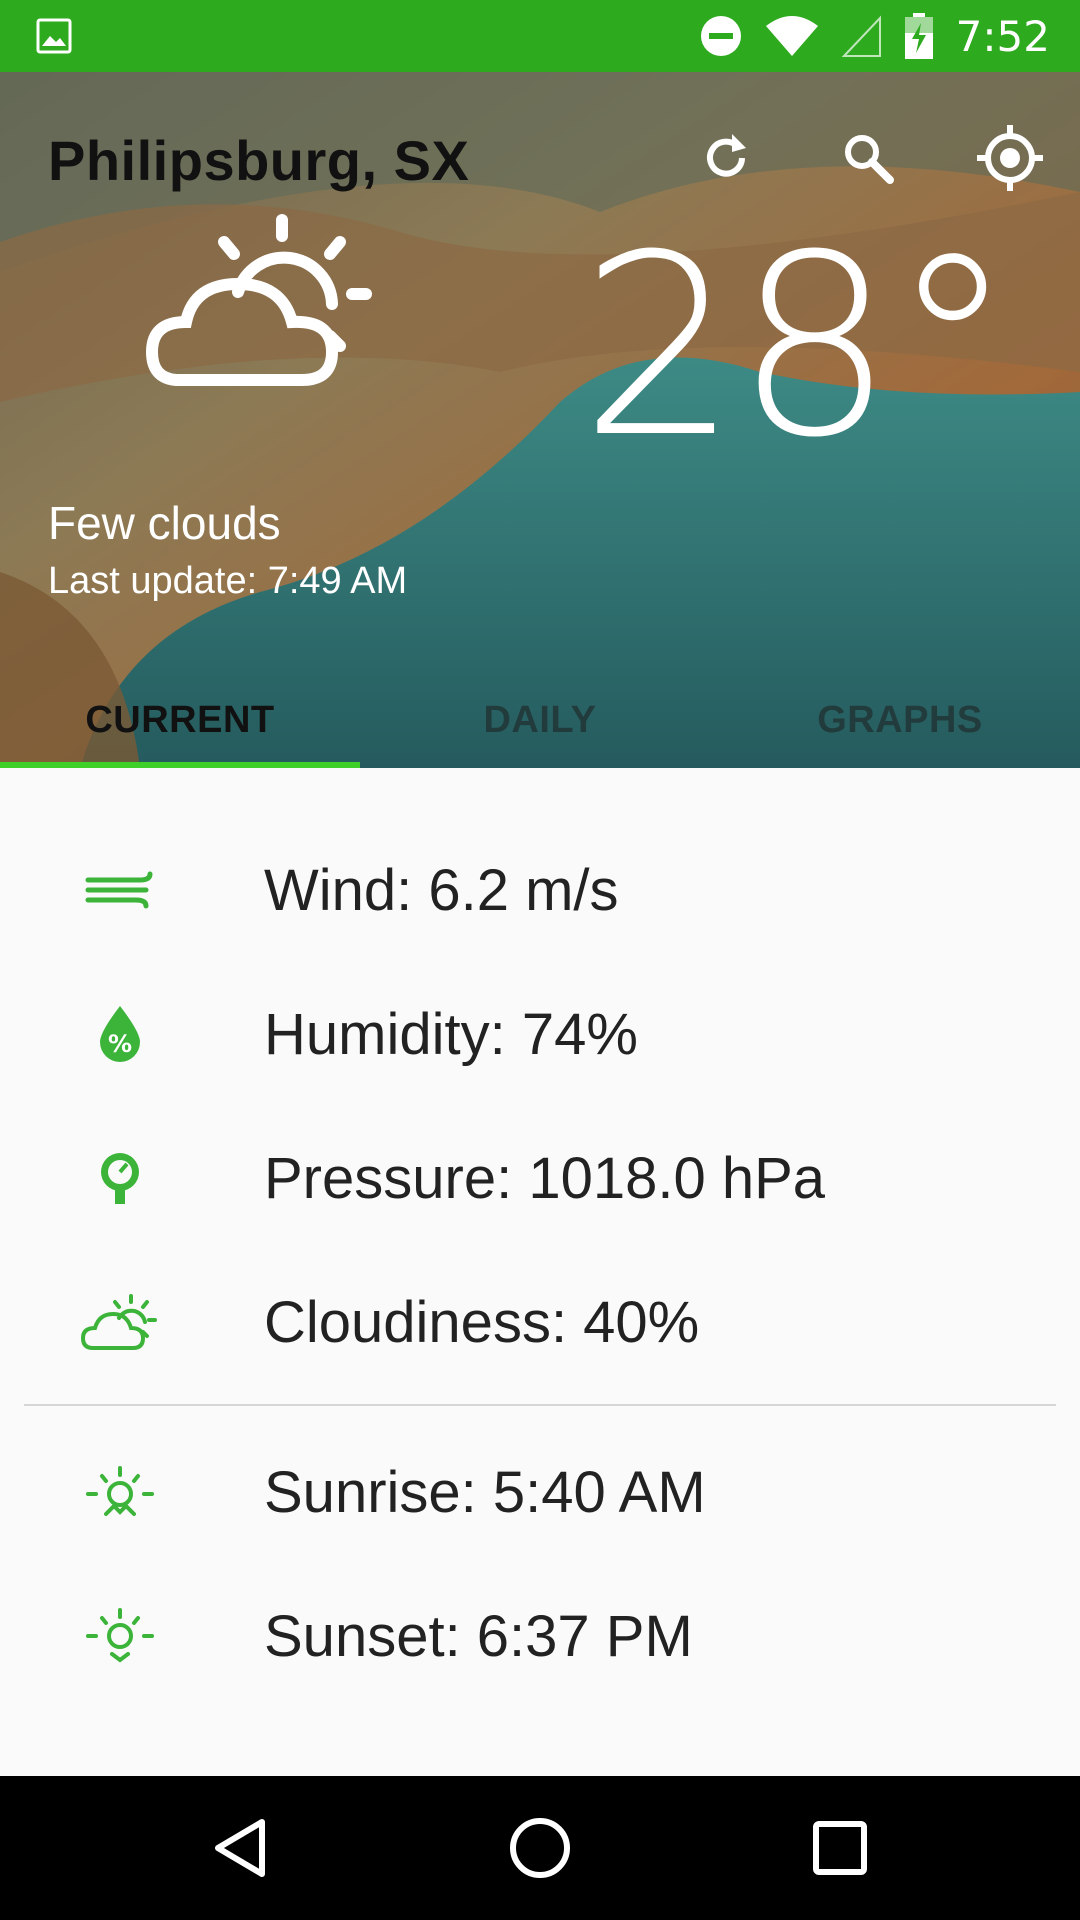 The height and width of the screenshot is (1920, 1080). I want to click on battery-charging-icon, so click(918, 36).